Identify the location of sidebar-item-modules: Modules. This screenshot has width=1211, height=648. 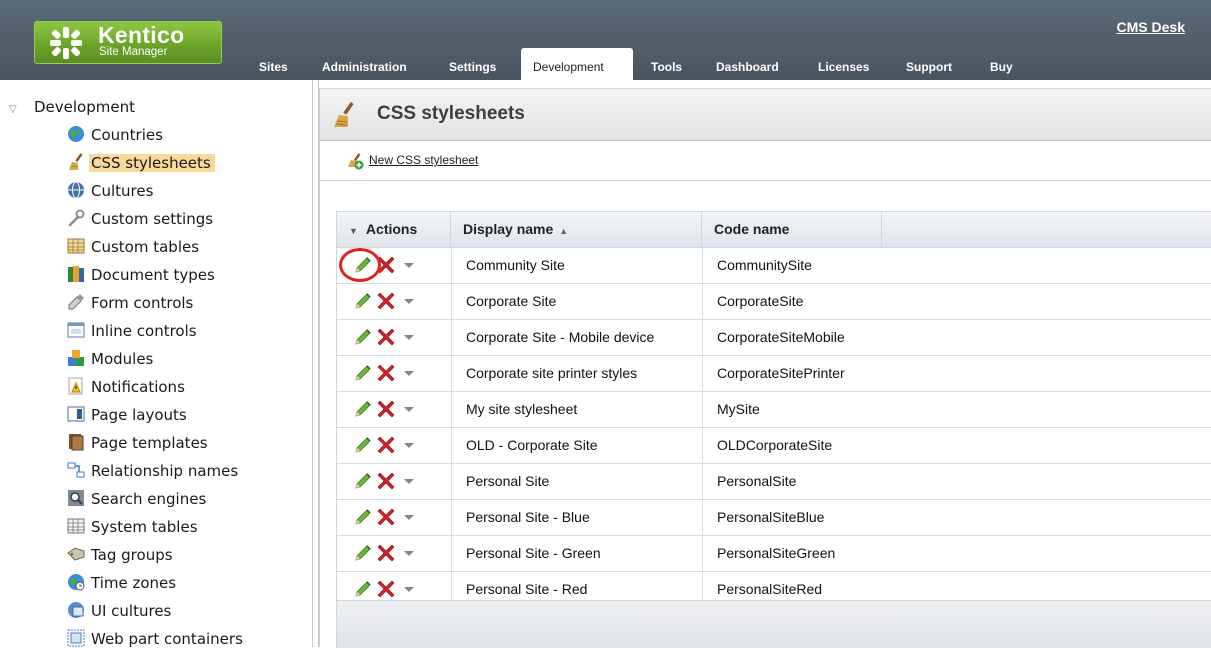
(112, 359).